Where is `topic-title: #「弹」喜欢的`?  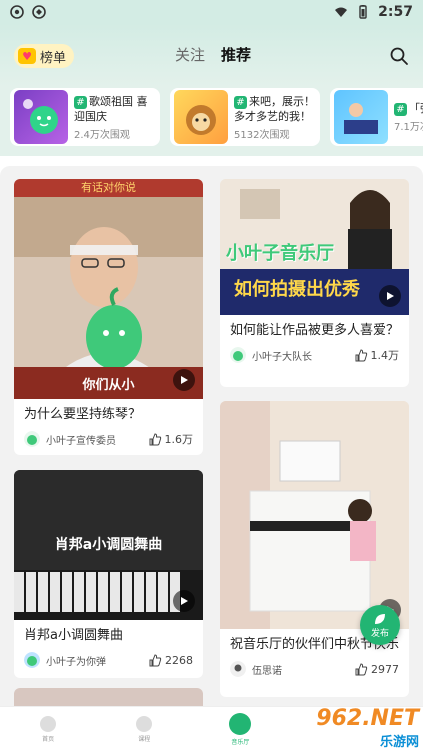
topic-title: #「弹」喜欢的 is located at coordinates (408, 108).